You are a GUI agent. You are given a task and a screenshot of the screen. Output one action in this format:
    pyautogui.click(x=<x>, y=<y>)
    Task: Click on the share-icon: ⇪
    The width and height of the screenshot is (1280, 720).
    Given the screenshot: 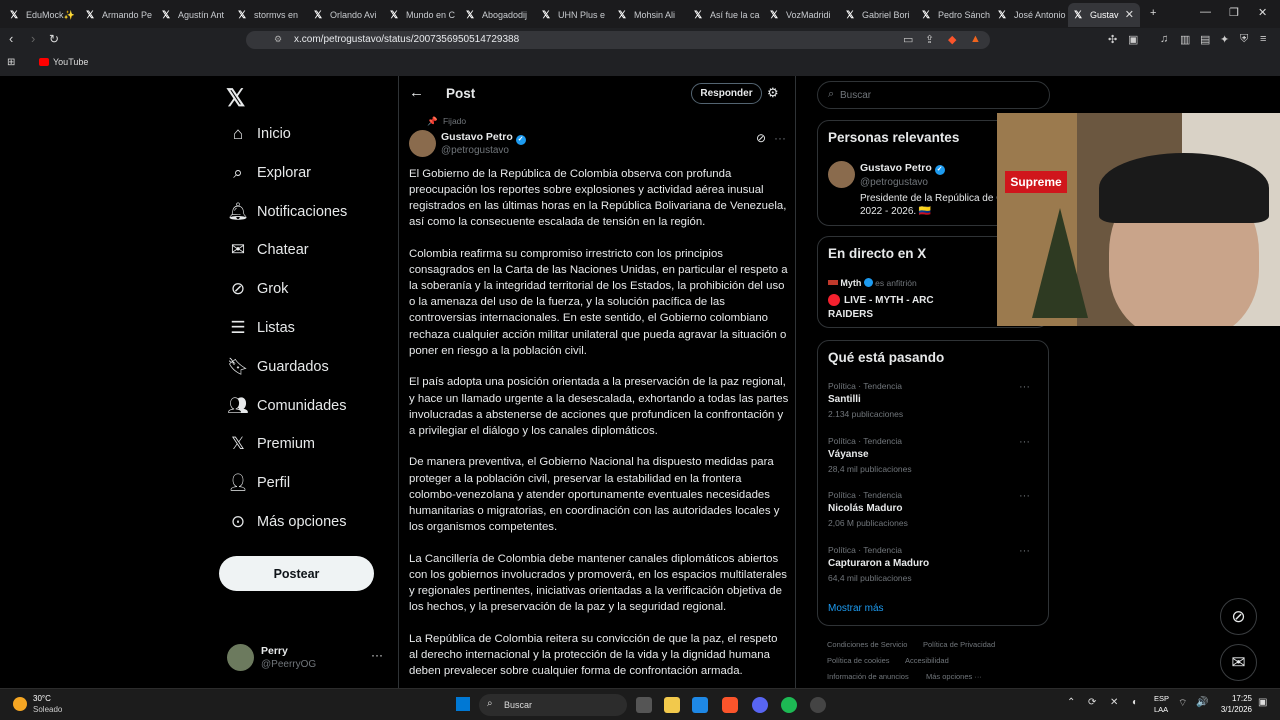 What is the action you would take?
    pyautogui.click(x=929, y=39)
    